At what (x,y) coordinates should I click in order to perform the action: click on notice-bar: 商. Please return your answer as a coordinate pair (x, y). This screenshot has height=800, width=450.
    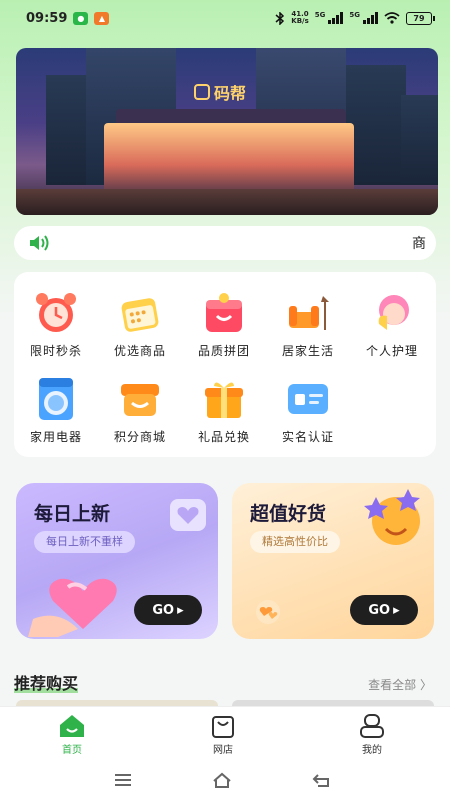
    Looking at the image, I should click on (225, 243).